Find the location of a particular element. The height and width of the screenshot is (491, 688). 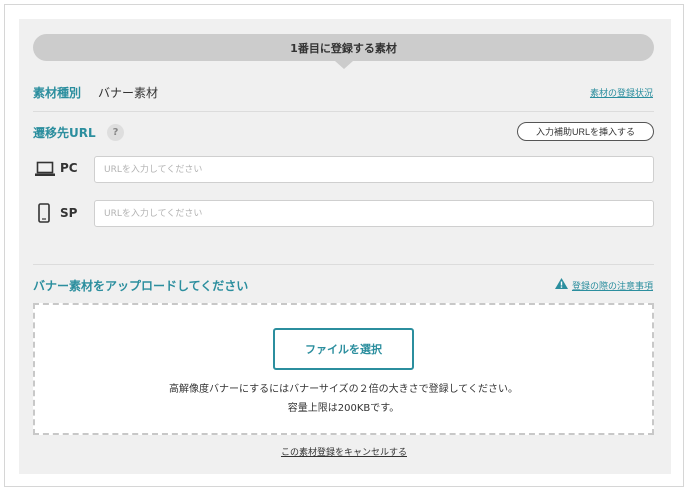

material-status-link: 素材の登録状況 is located at coordinates (621, 92).